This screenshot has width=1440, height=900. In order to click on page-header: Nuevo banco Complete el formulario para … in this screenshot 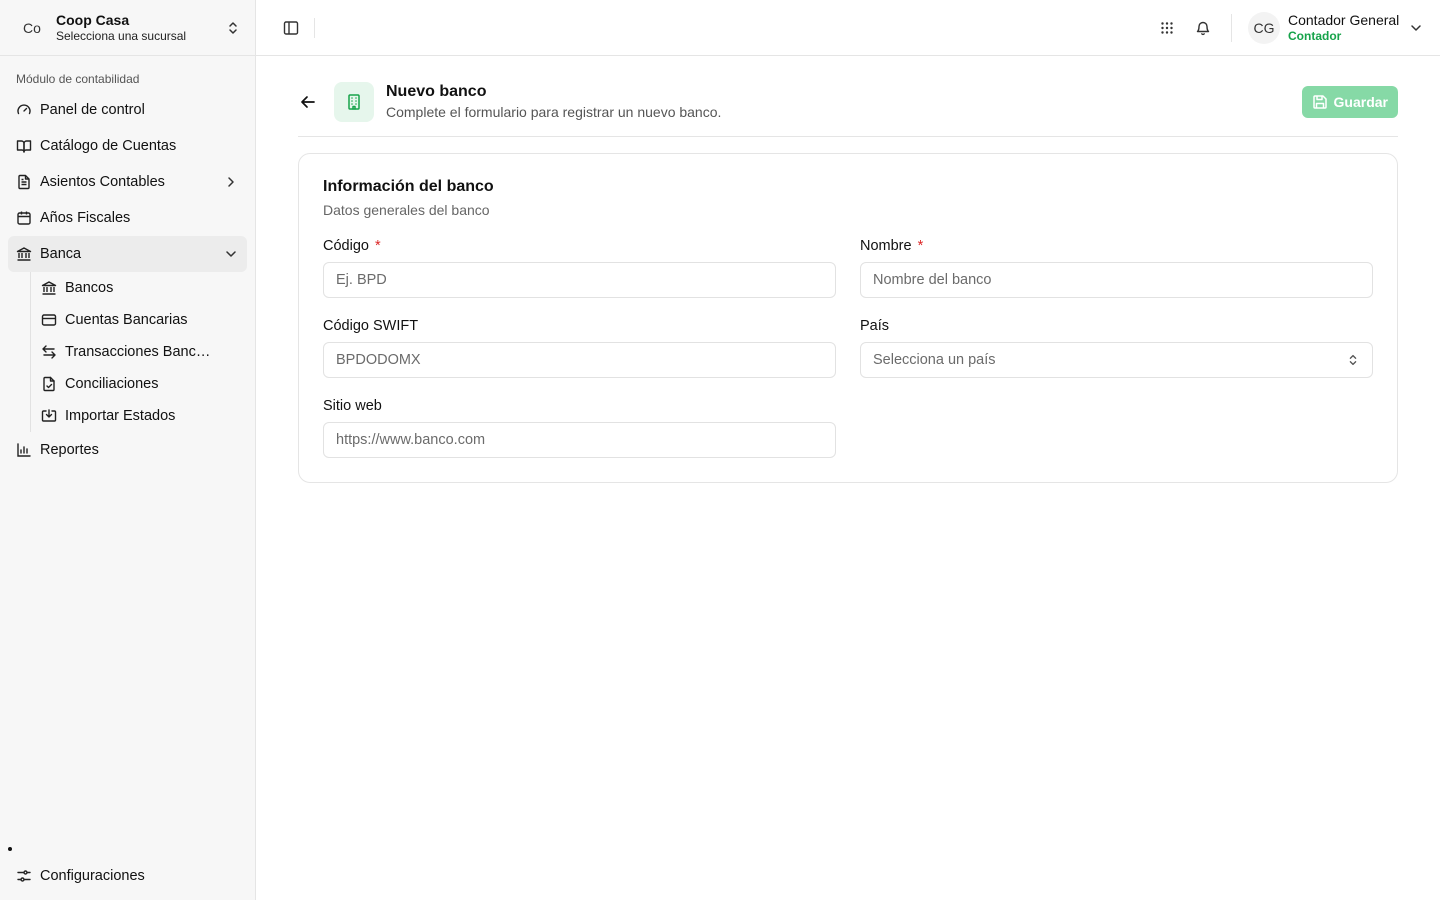, I will do `click(848, 102)`.